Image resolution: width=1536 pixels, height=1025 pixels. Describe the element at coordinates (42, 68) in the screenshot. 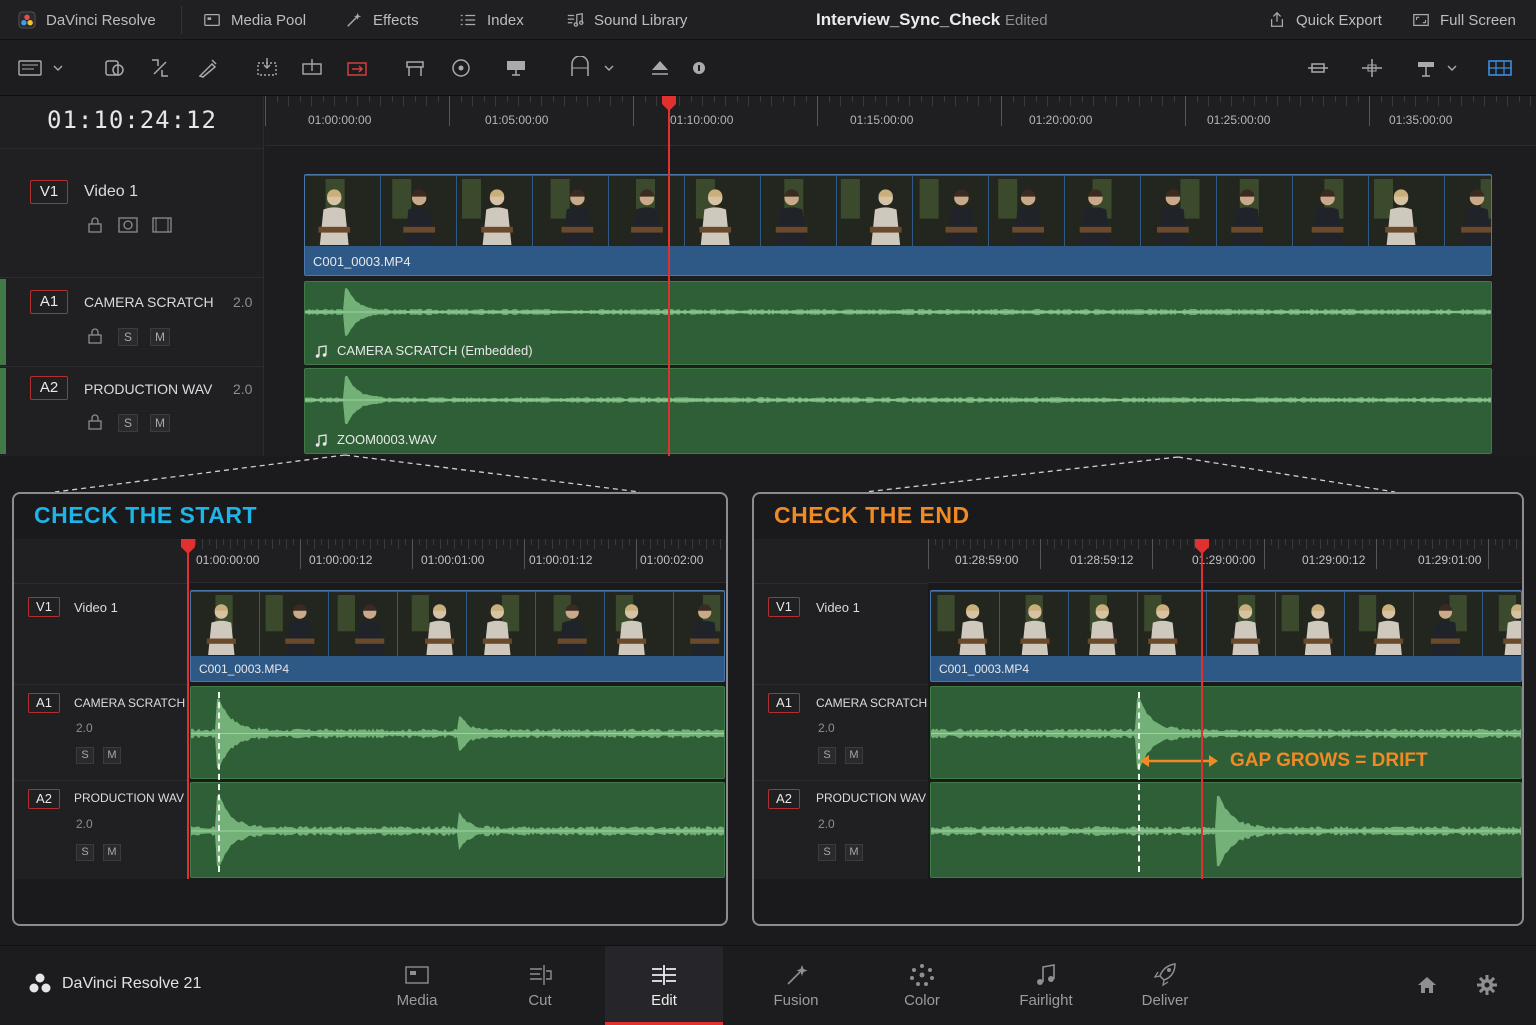

I see `timeline-view-options-button` at that location.